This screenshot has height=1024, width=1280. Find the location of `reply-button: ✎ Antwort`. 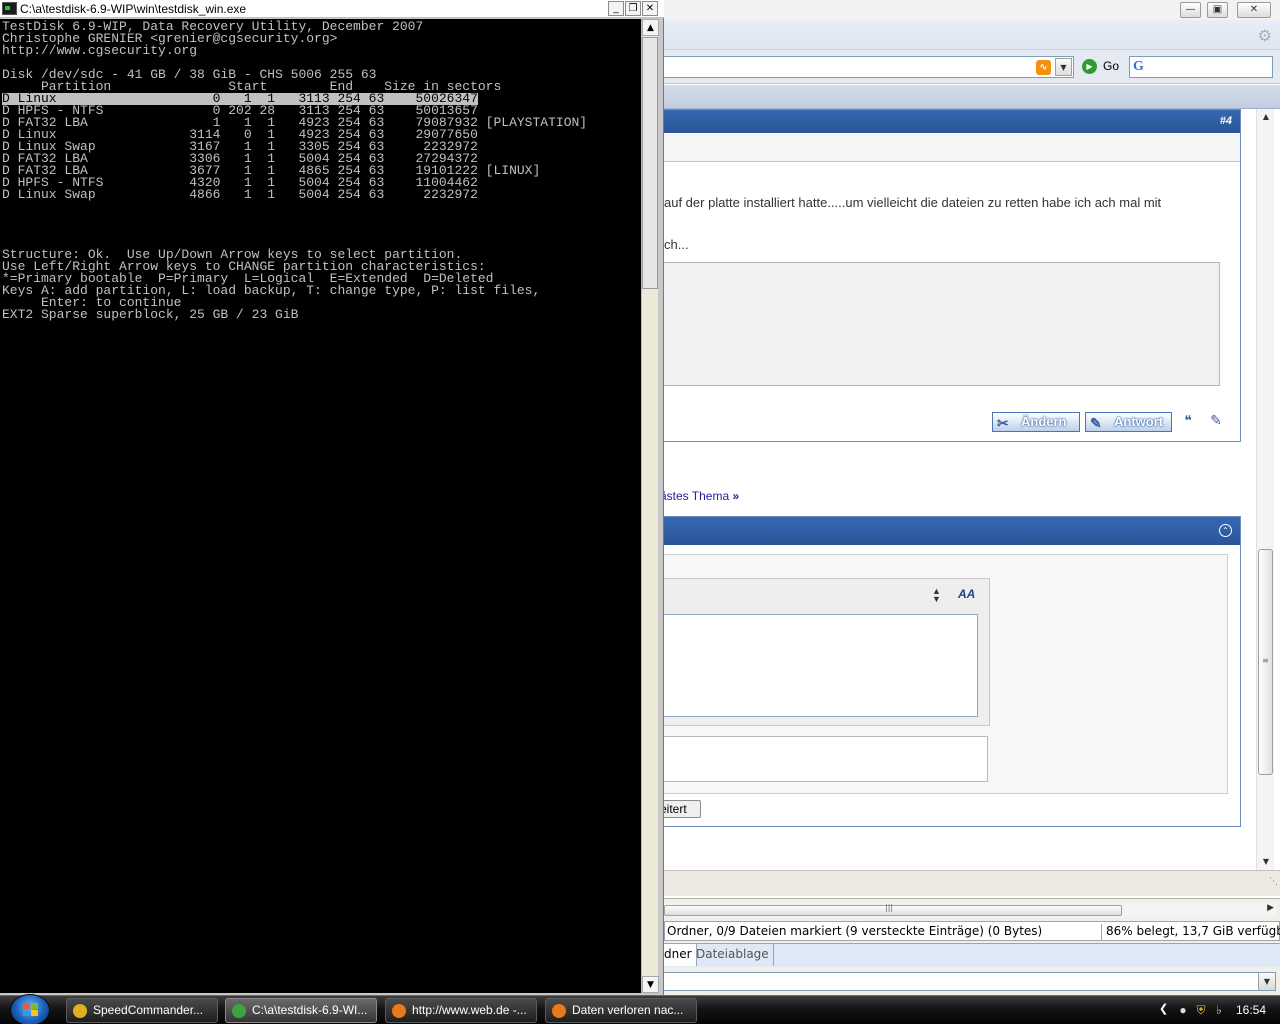

reply-button: ✎ Antwort is located at coordinates (1128, 422).